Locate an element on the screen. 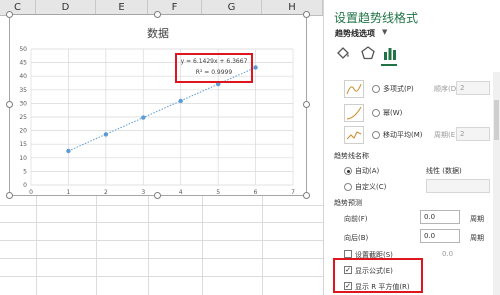 Image resolution: width=500 pixels, height=295 pixels. y-tick-label: 0 is located at coordinates (25, 185).